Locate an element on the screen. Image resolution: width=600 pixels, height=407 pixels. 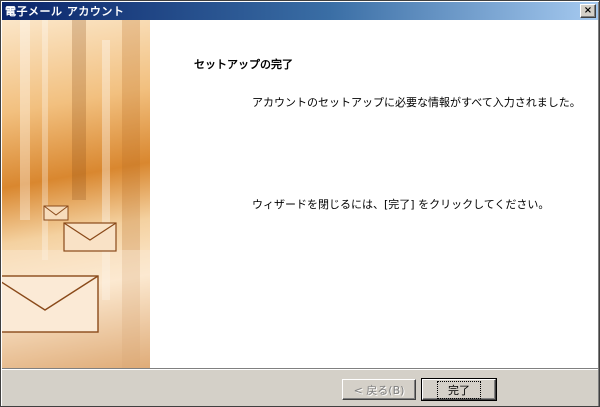
close-icon: × is located at coordinates (588, 10).